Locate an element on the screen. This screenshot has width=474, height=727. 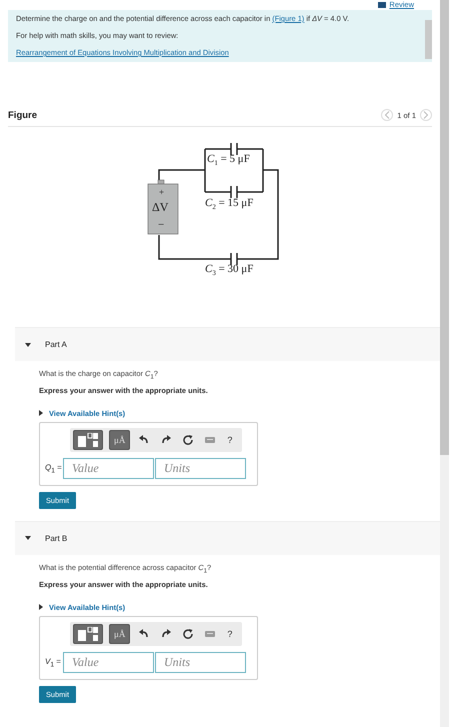
part-header: Part B is located at coordinates (227, 537).